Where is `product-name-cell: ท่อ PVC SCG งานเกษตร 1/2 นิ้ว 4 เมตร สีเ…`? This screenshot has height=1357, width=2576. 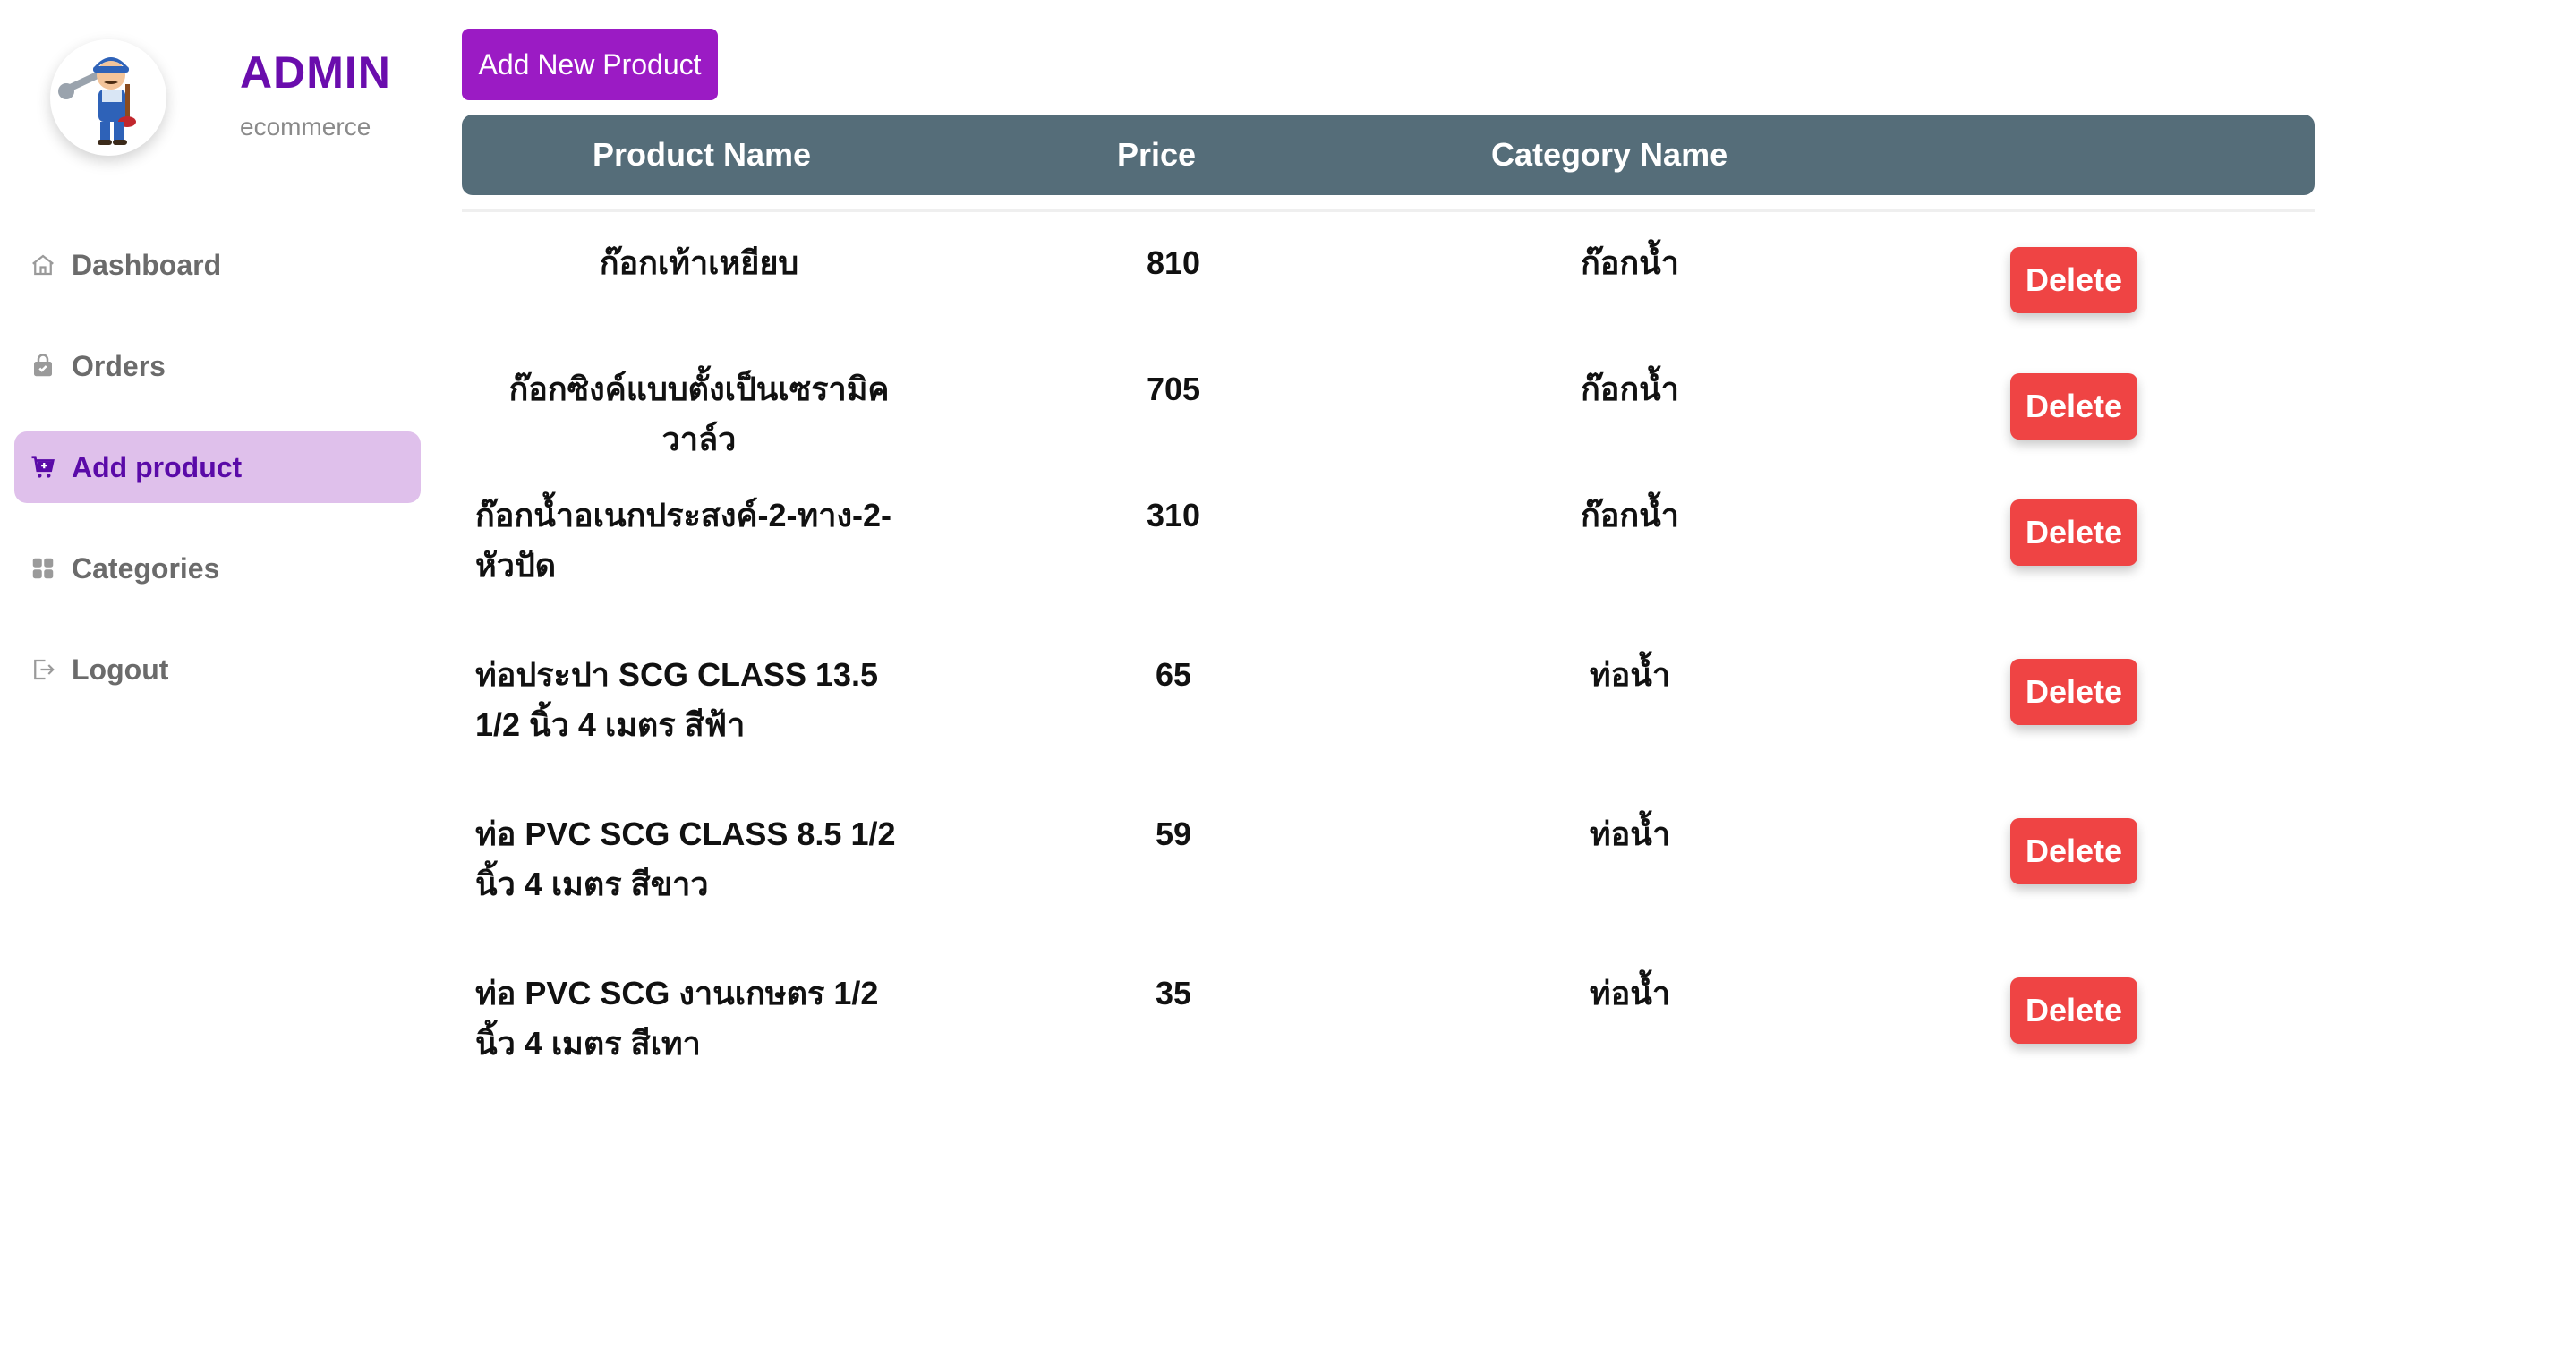
product-name-cell: ท่อ PVC SCG งานเกษตร 1/2 นิ้ว 4 เมตร สีเ… is located at coordinates (677, 1019).